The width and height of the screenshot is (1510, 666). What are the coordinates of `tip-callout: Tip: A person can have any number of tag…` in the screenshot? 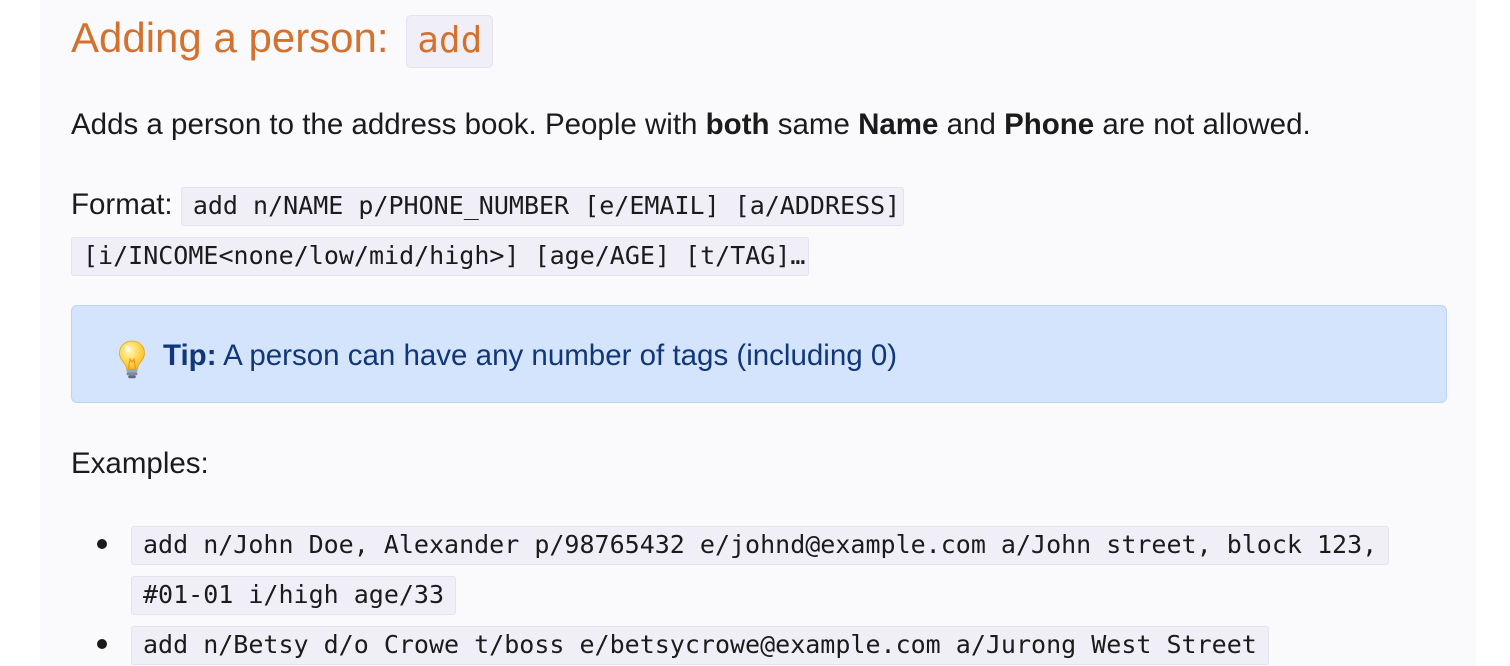 It's located at (759, 354).